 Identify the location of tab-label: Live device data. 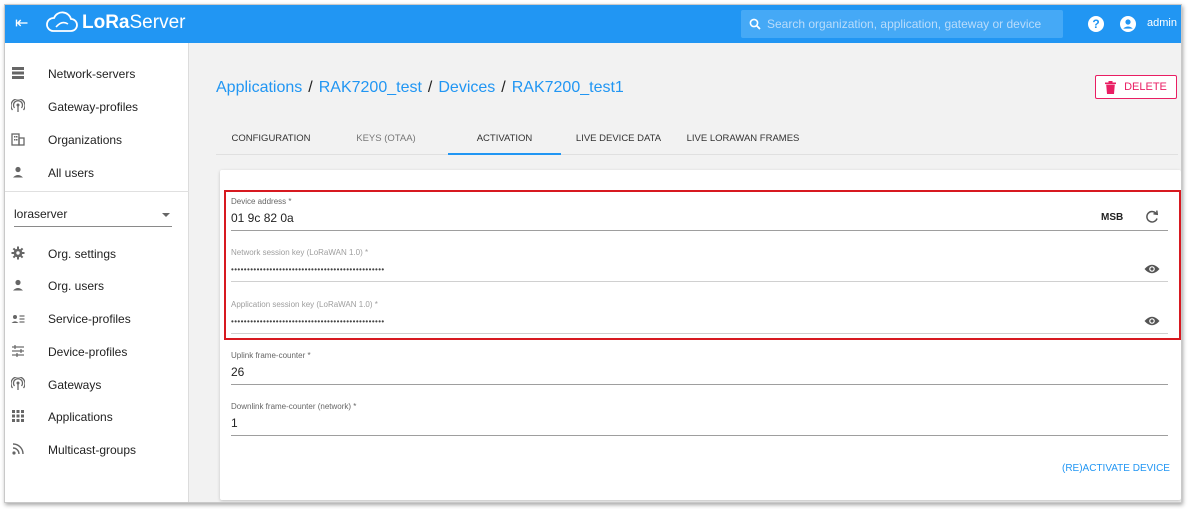
(618, 138).